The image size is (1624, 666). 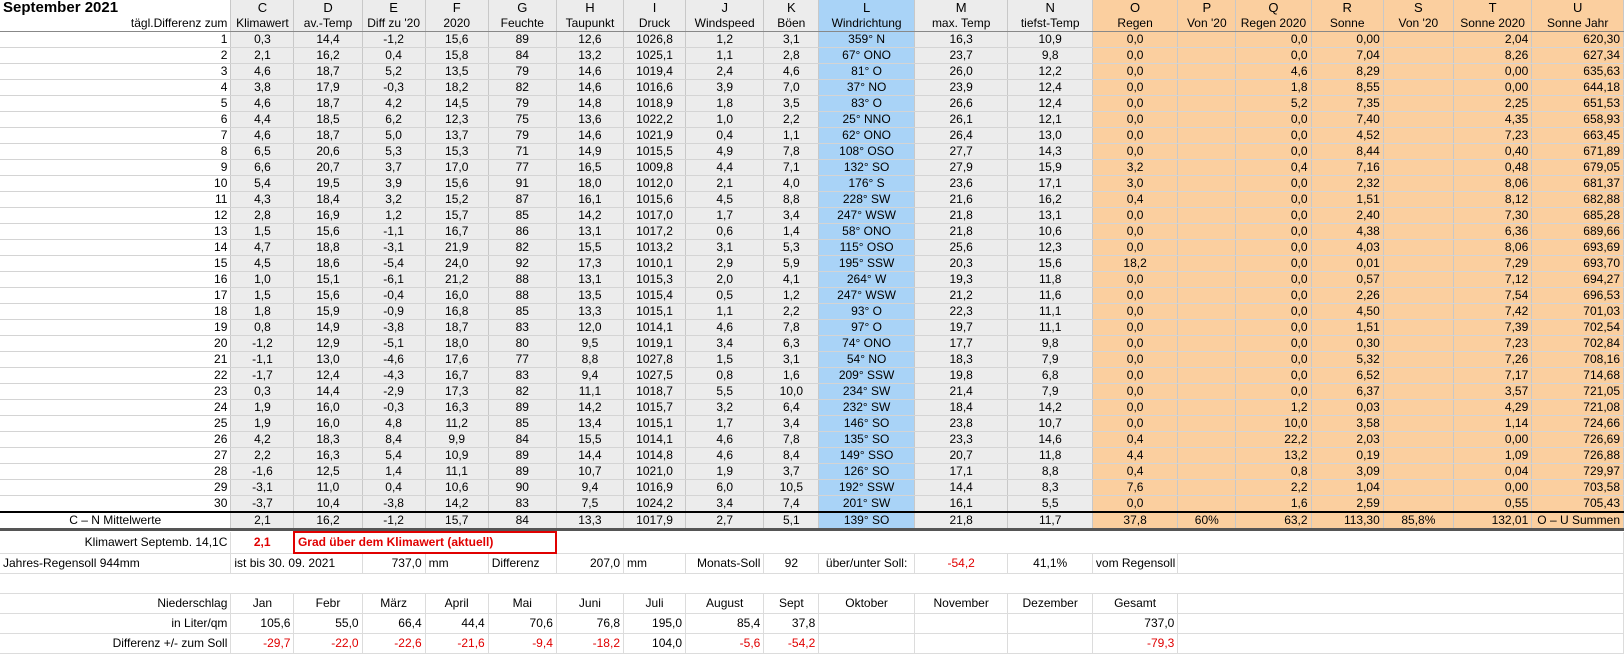 What do you see at coordinates (394, 471) in the screenshot?
I see `table-cell: 1,4` at bounding box center [394, 471].